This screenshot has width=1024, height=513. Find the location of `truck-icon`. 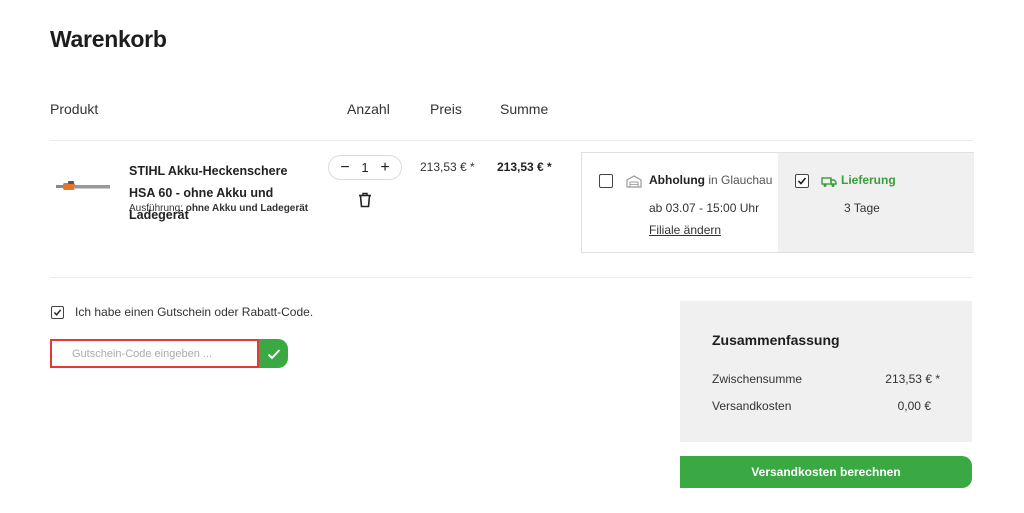

truck-icon is located at coordinates (829, 182).